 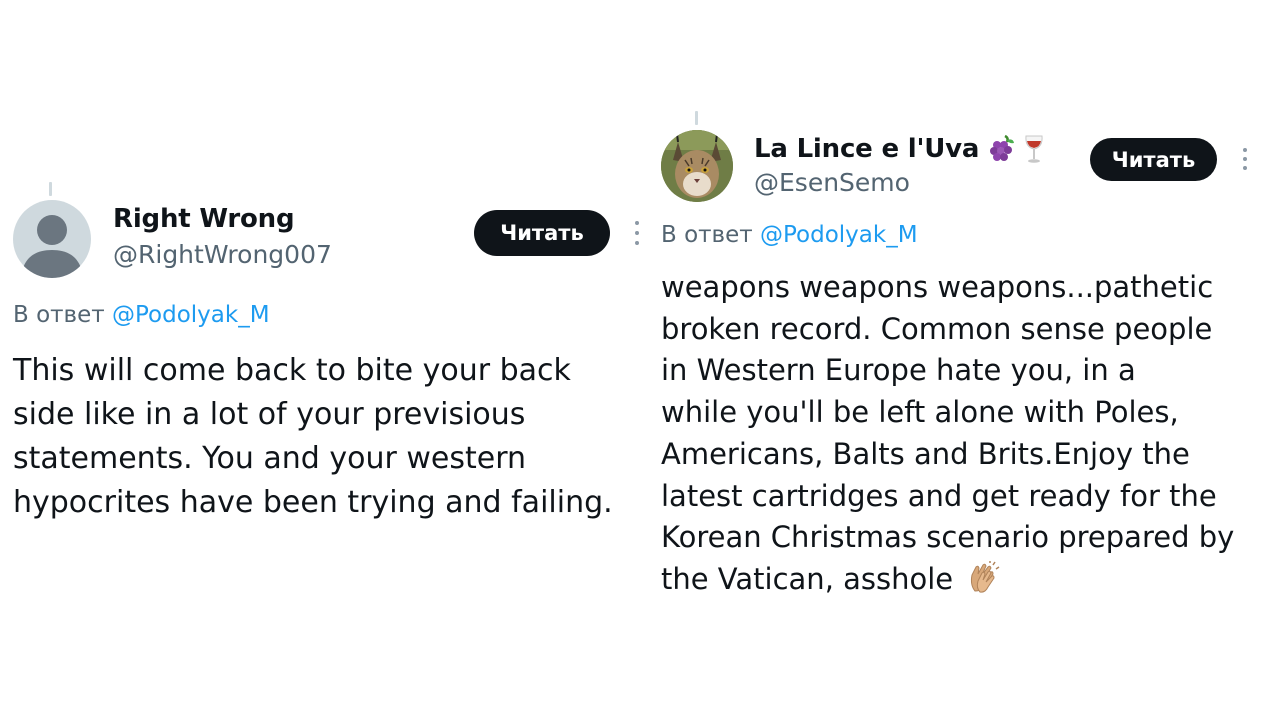 I want to click on tweet-text-line: weapons weapons weapons...pathetic, so click(x=937, y=287).